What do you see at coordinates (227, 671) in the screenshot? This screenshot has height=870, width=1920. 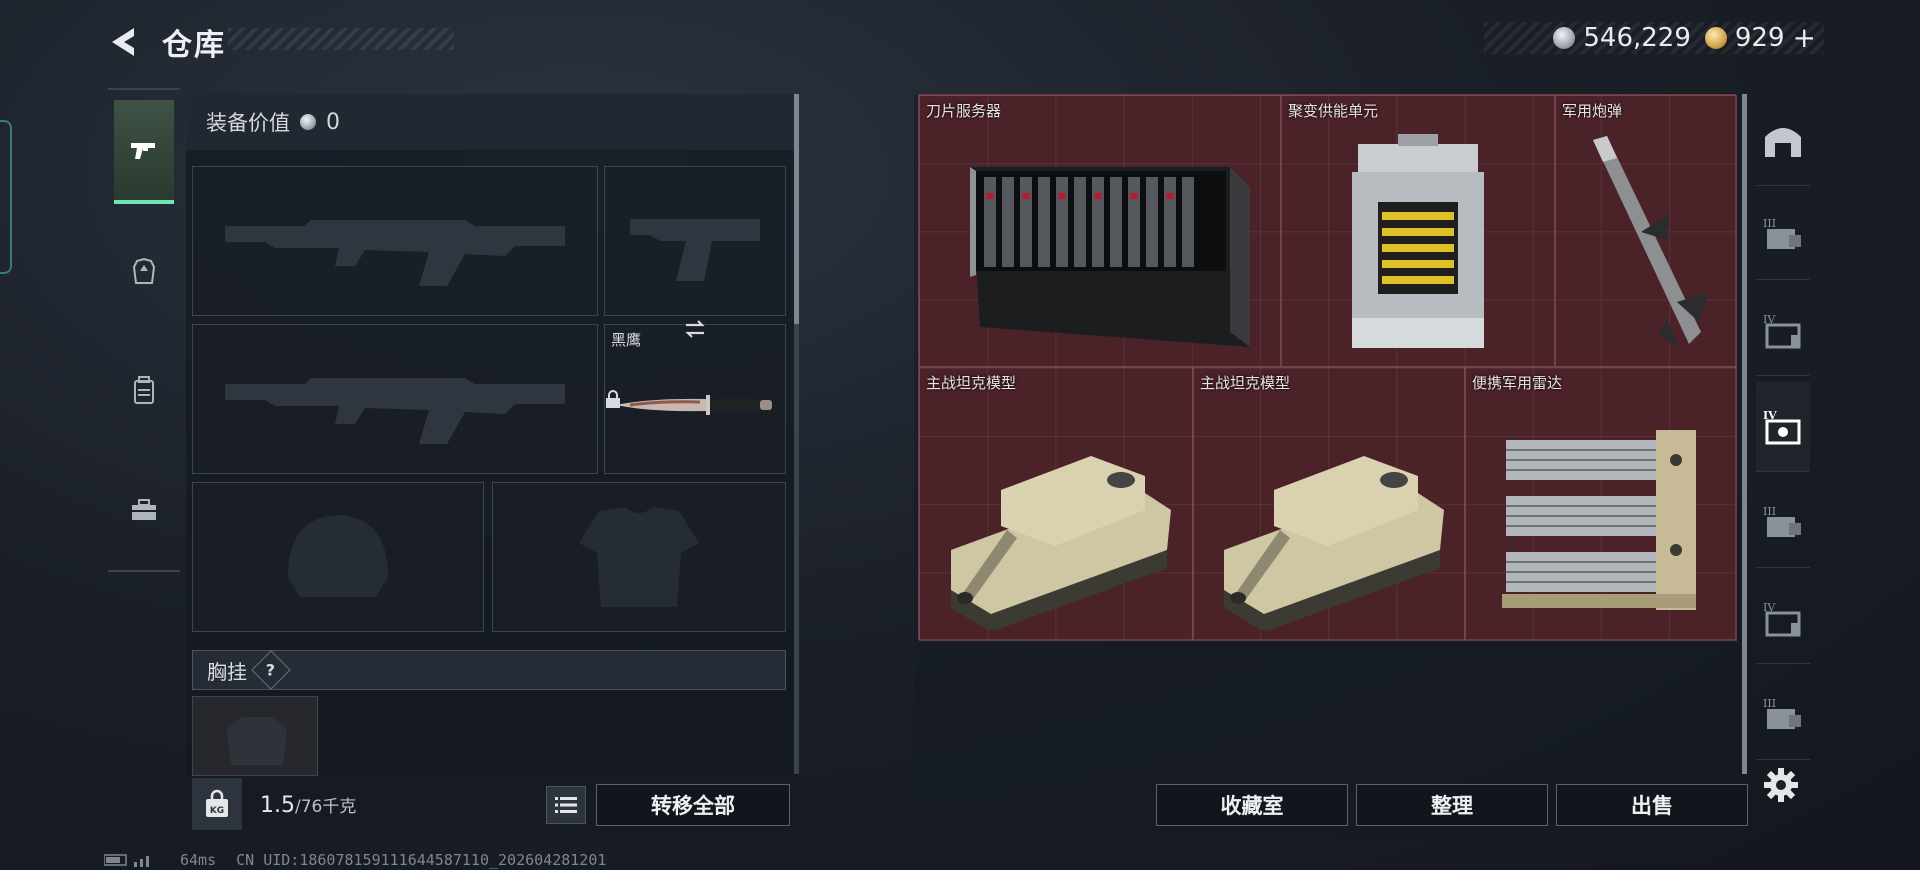 I see `chest-rig-label: 胸挂` at bounding box center [227, 671].